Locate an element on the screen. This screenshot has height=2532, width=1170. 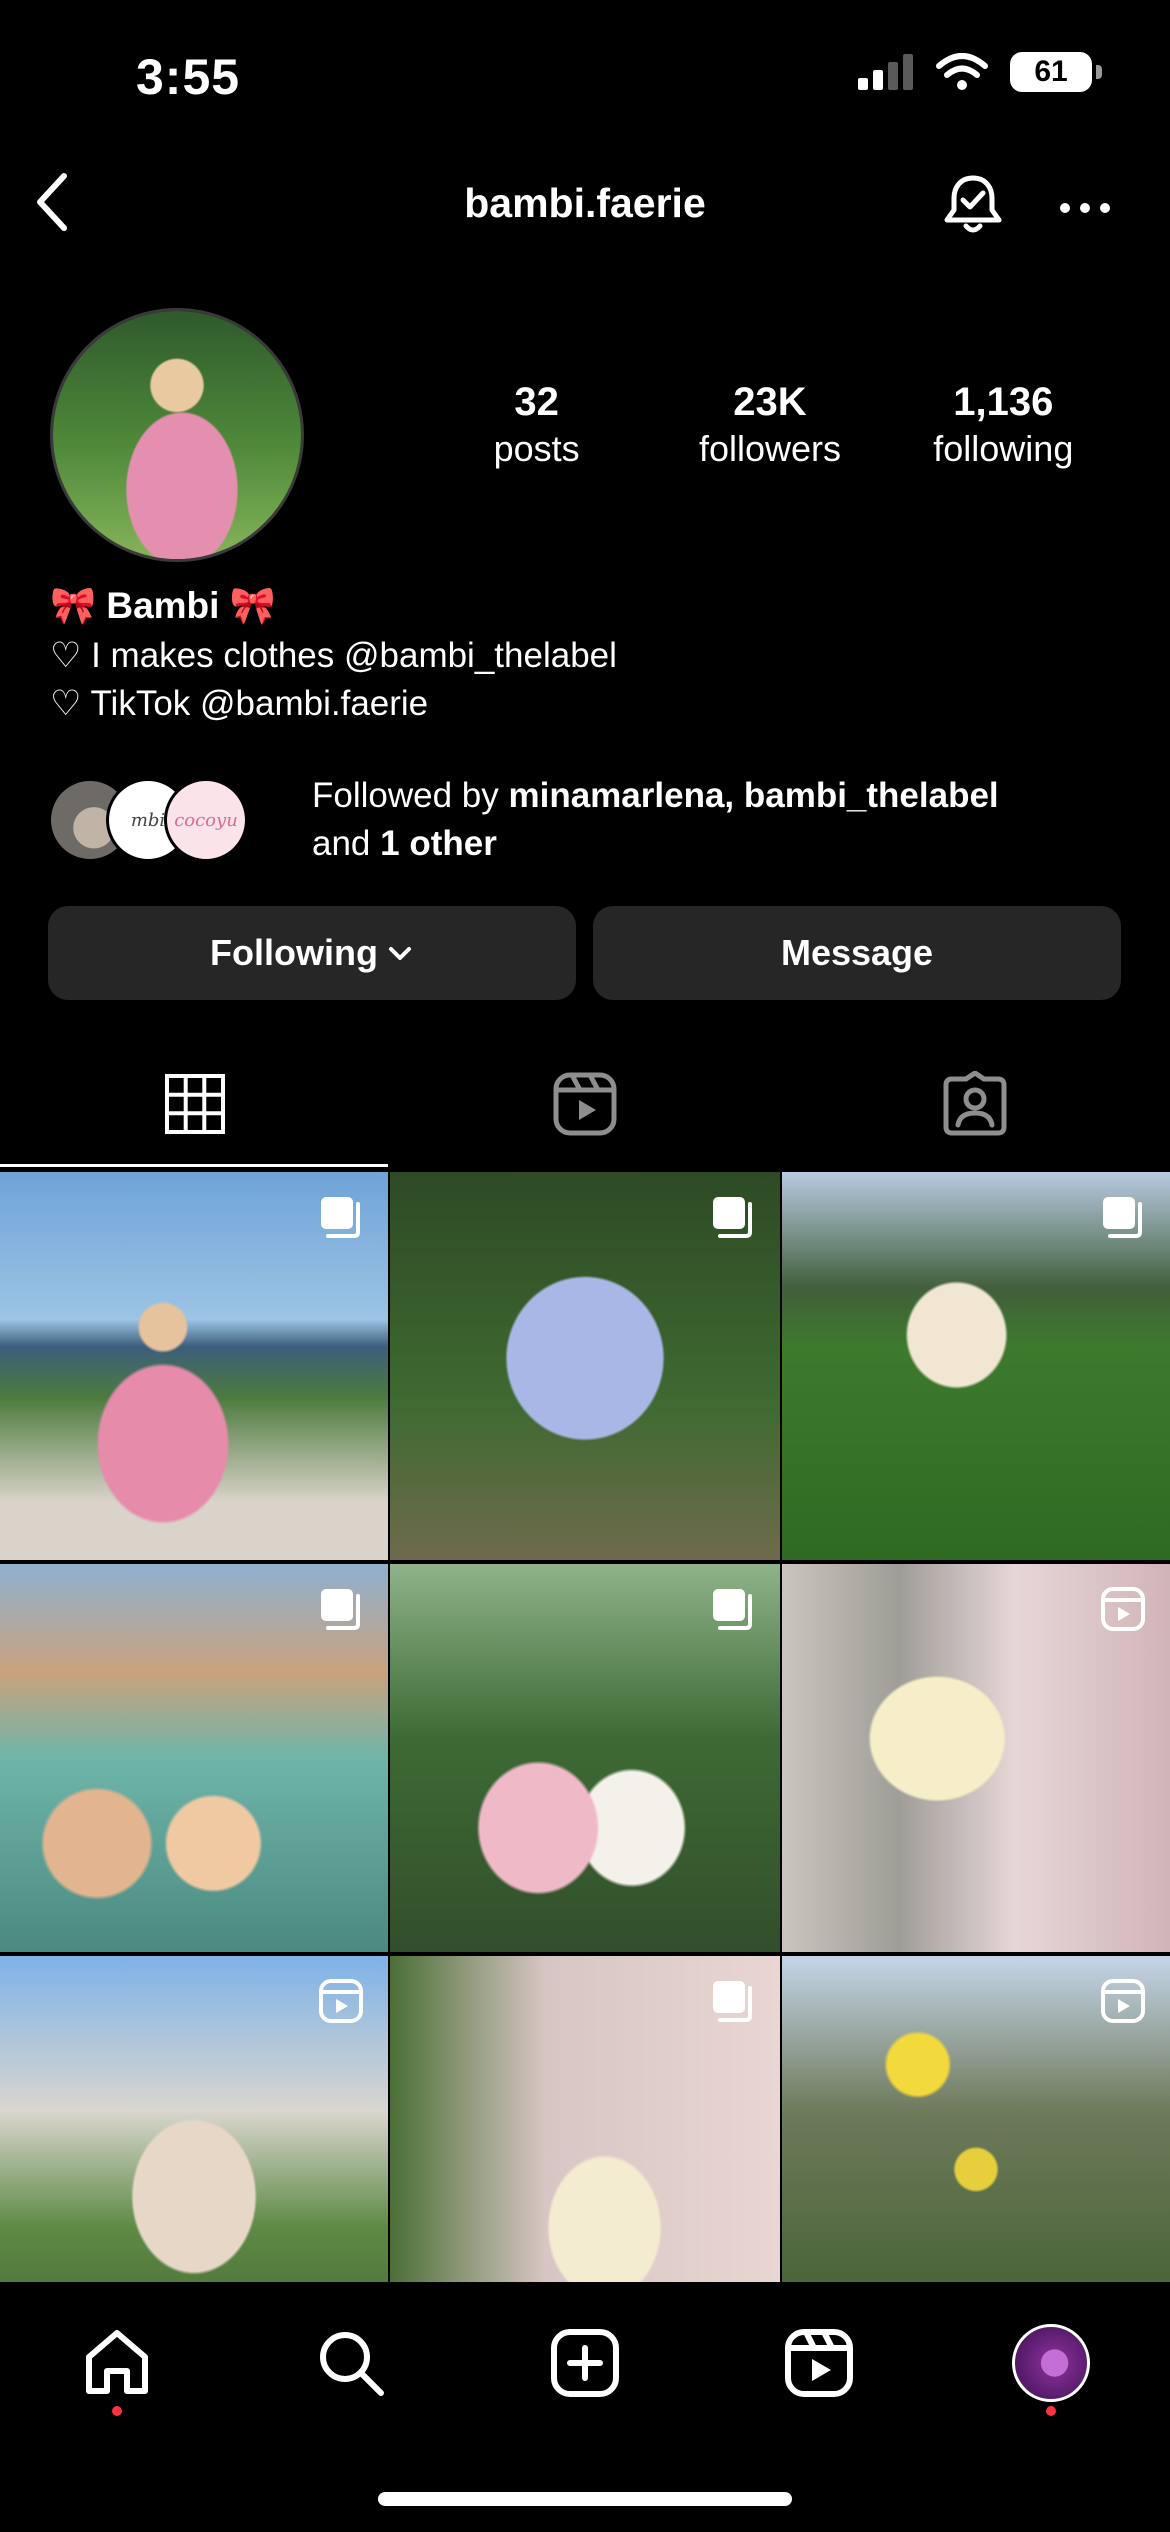
grid-icon is located at coordinates (195, 1104).